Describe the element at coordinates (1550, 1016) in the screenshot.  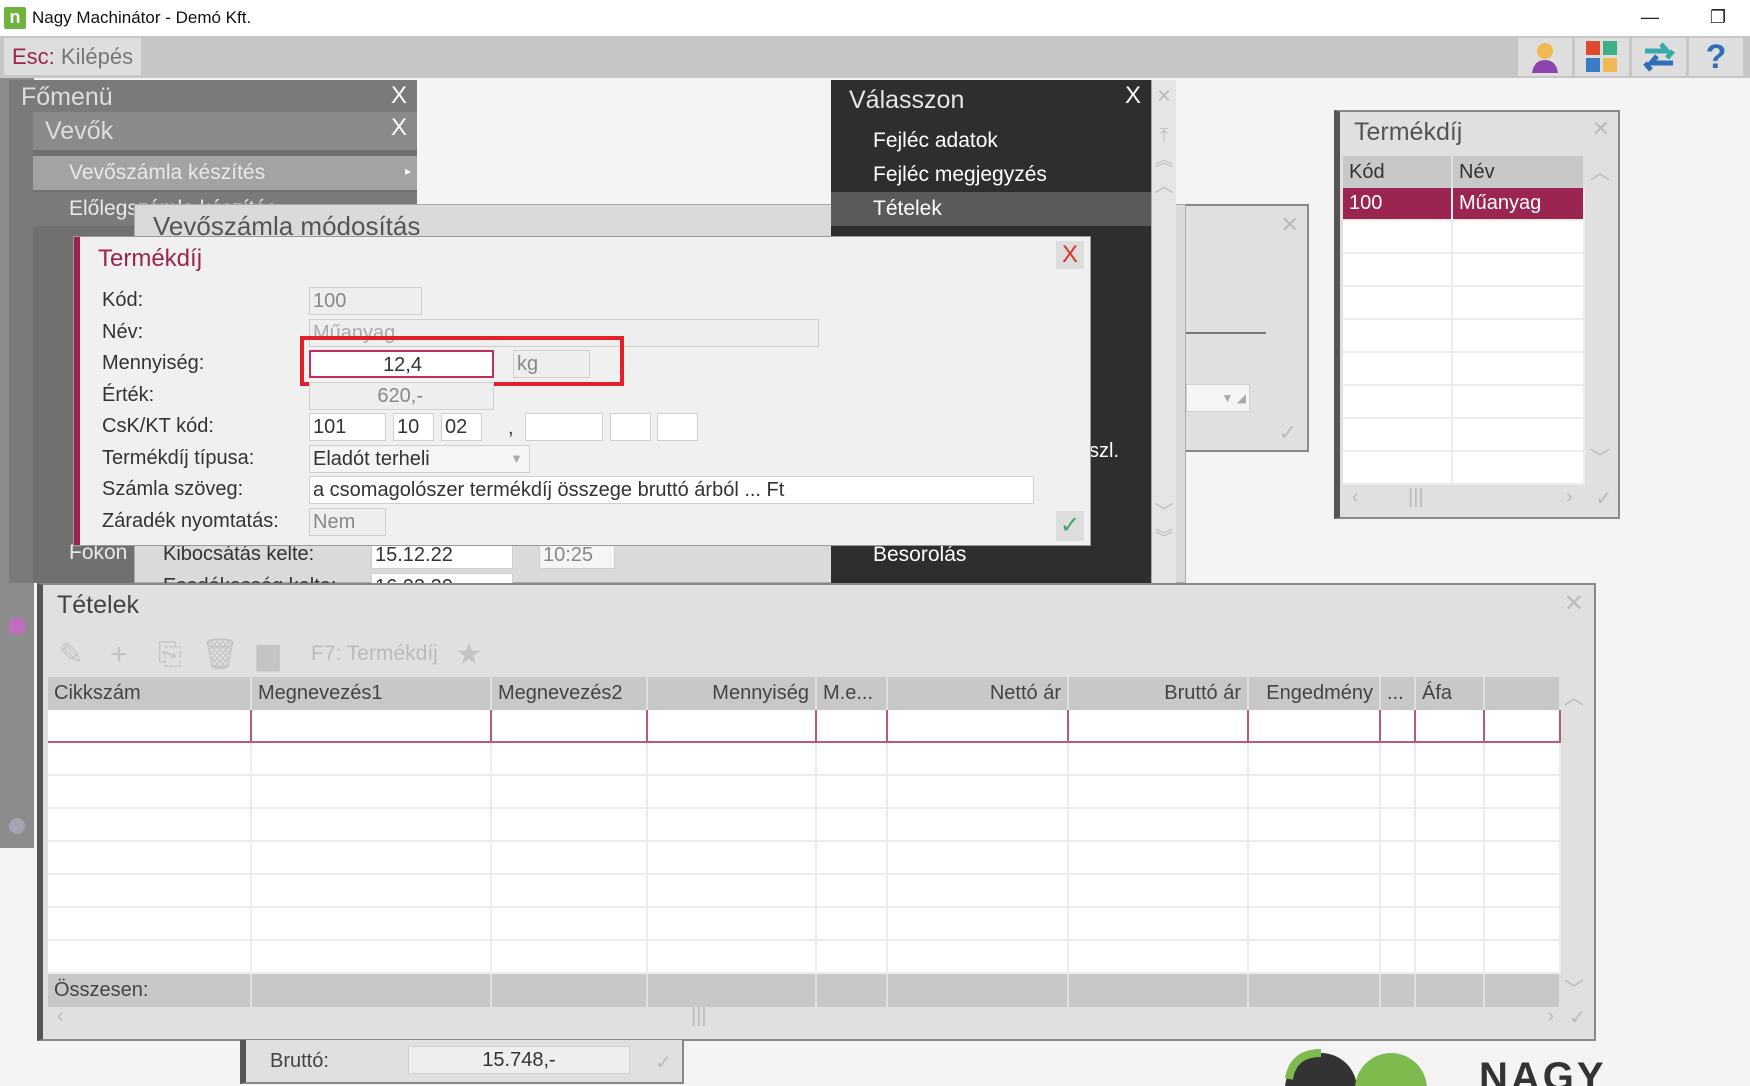
I see `scroll-right-icon: ›` at that location.